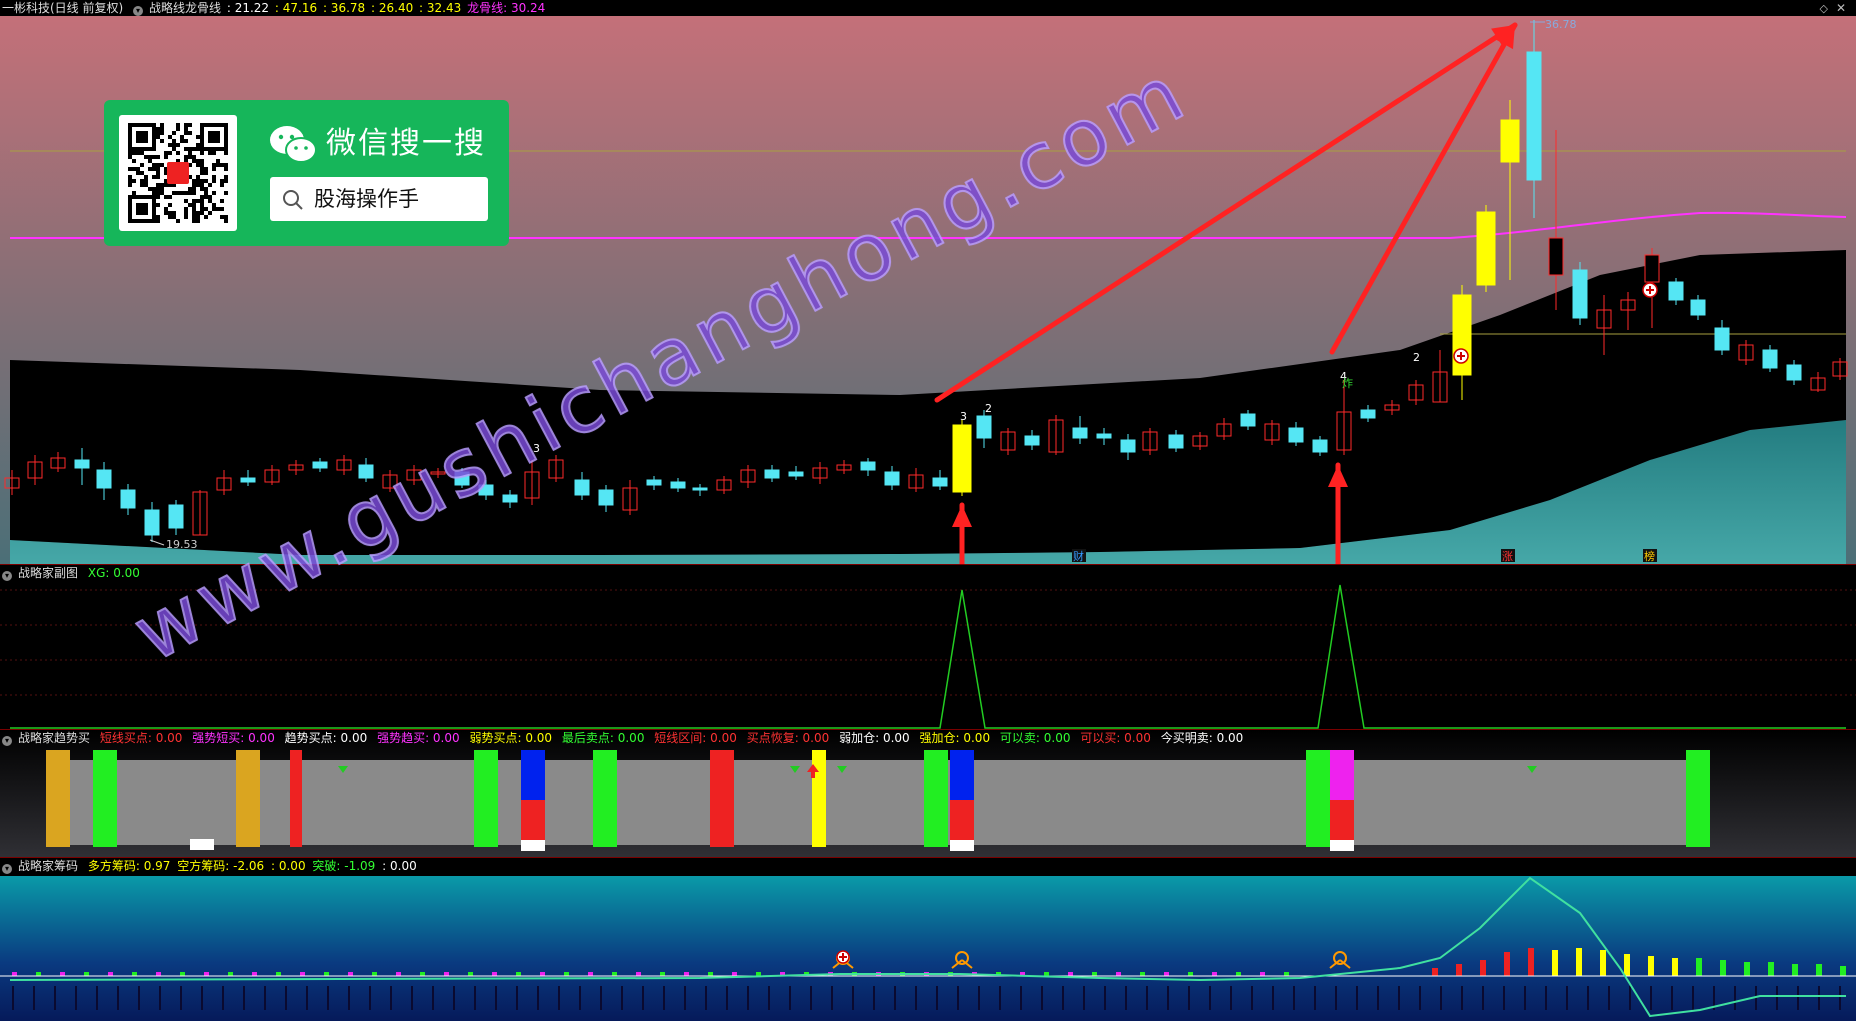  What do you see at coordinates (1342, 775) in the screenshot?
I see `trend-stacked-top` at bounding box center [1342, 775].